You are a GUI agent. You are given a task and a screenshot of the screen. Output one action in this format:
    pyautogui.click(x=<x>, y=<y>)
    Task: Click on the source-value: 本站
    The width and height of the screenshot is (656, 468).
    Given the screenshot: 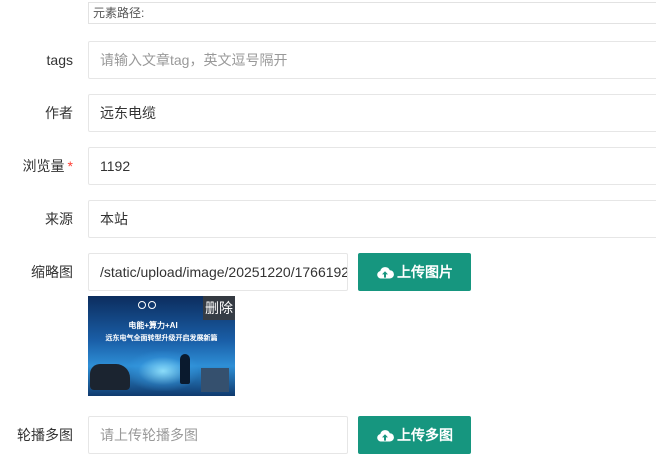 What is the action you would take?
    pyautogui.click(x=114, y=219)
    